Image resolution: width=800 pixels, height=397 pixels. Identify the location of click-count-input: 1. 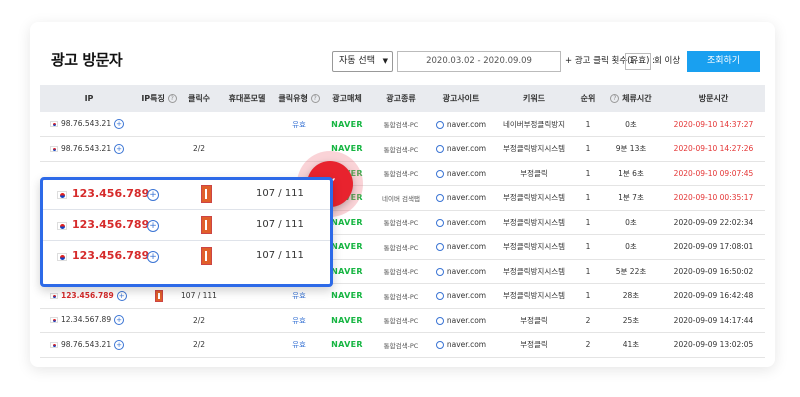
(638, 61).